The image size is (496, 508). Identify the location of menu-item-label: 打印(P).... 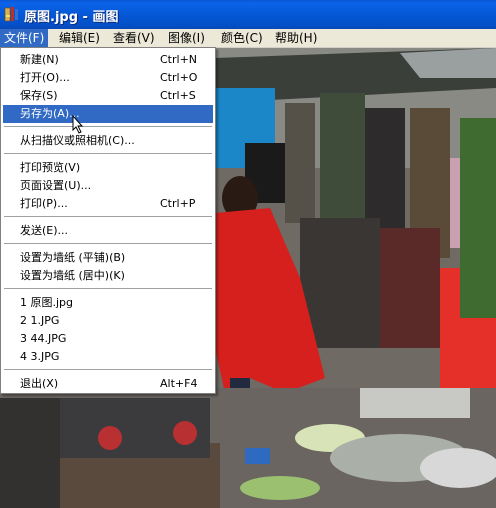
(44, 203).